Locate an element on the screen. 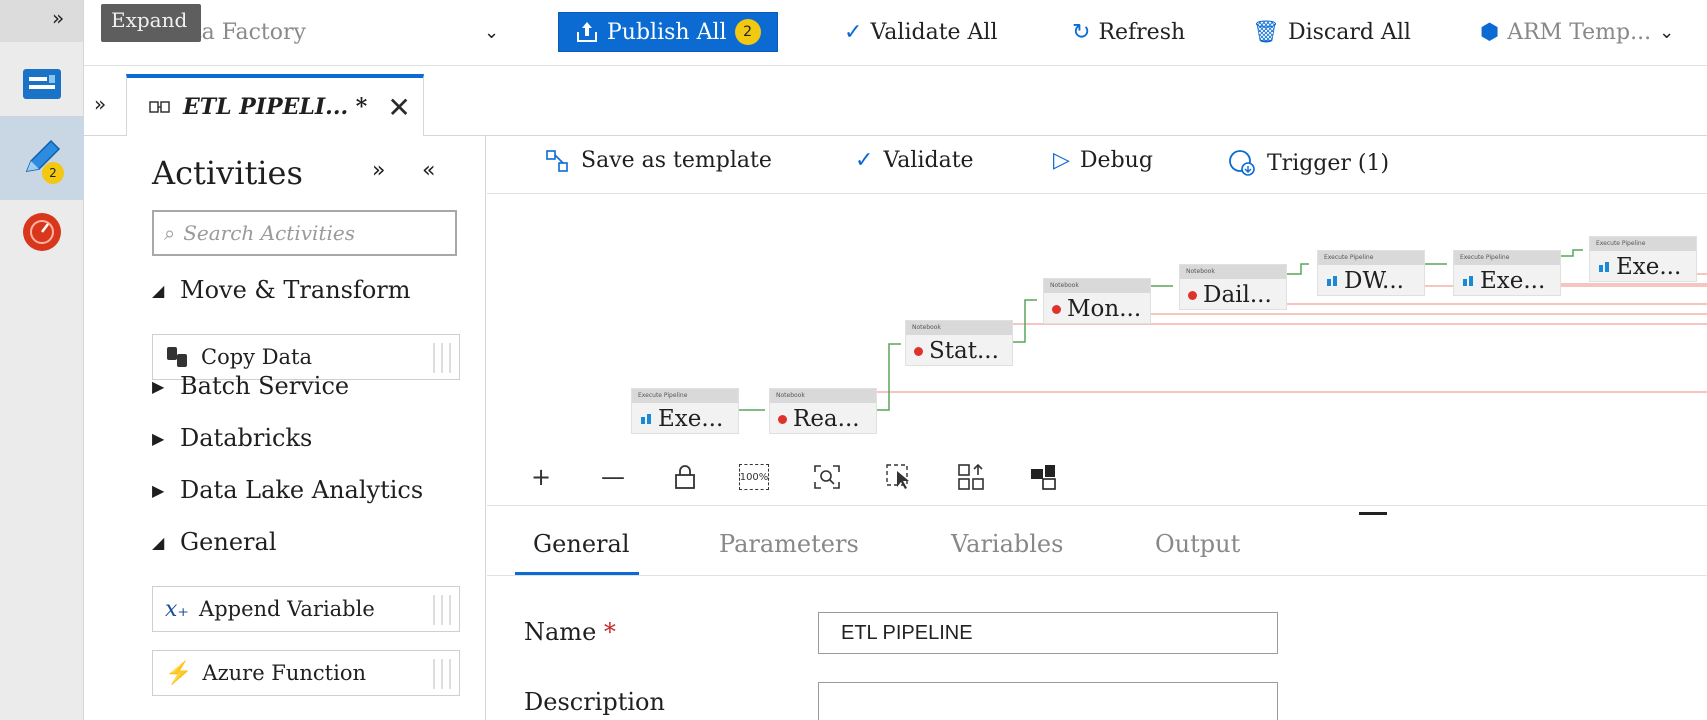  trigger-button: Trigger (1) is located at coordinates (1308, 163).